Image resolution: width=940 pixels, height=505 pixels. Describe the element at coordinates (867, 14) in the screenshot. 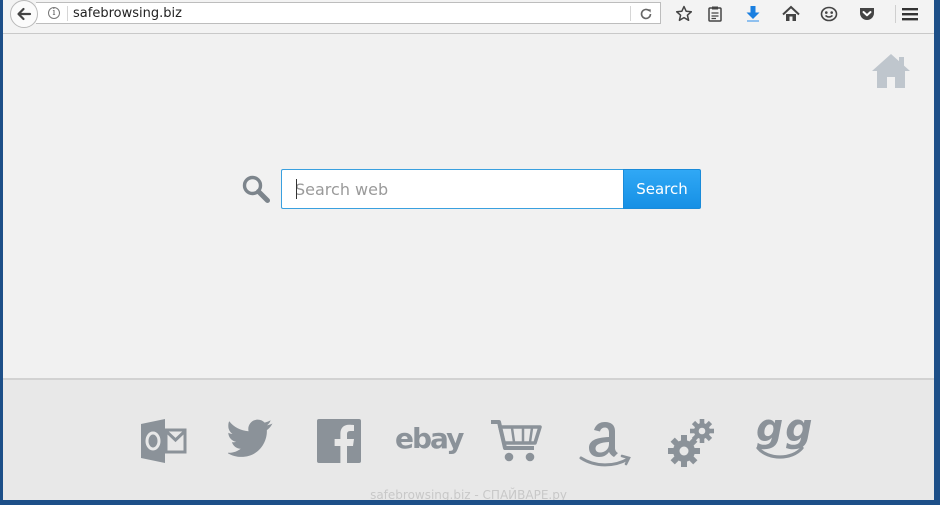

I see `pocket-icon` at that location.